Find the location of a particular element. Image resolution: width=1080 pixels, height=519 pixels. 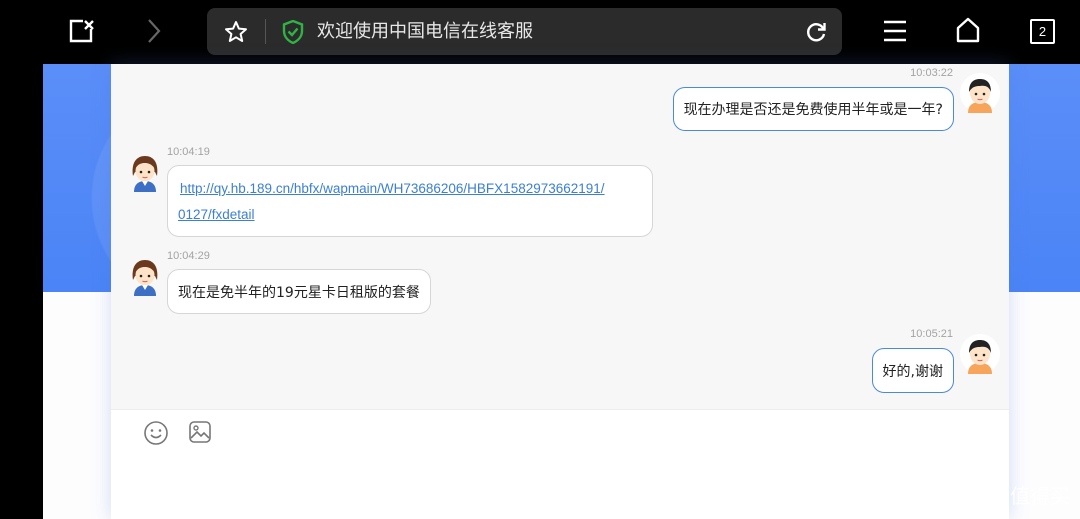

watermark-logo: 值 is located at coordinates (947, 494).